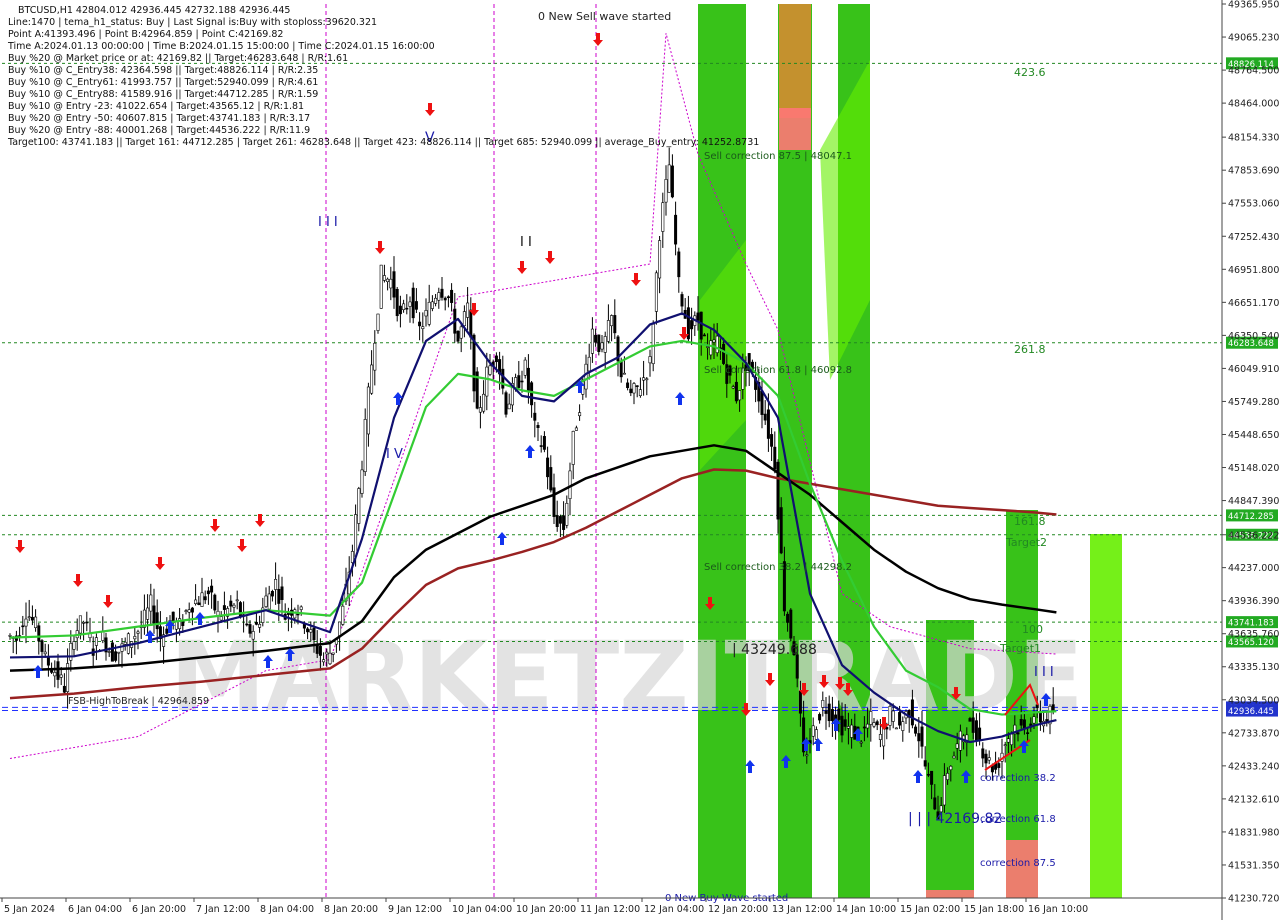 This screenshot has height=920, width=1280. I want to click on x-tick-label: 12 Jan 20:00, so click(738, 909).